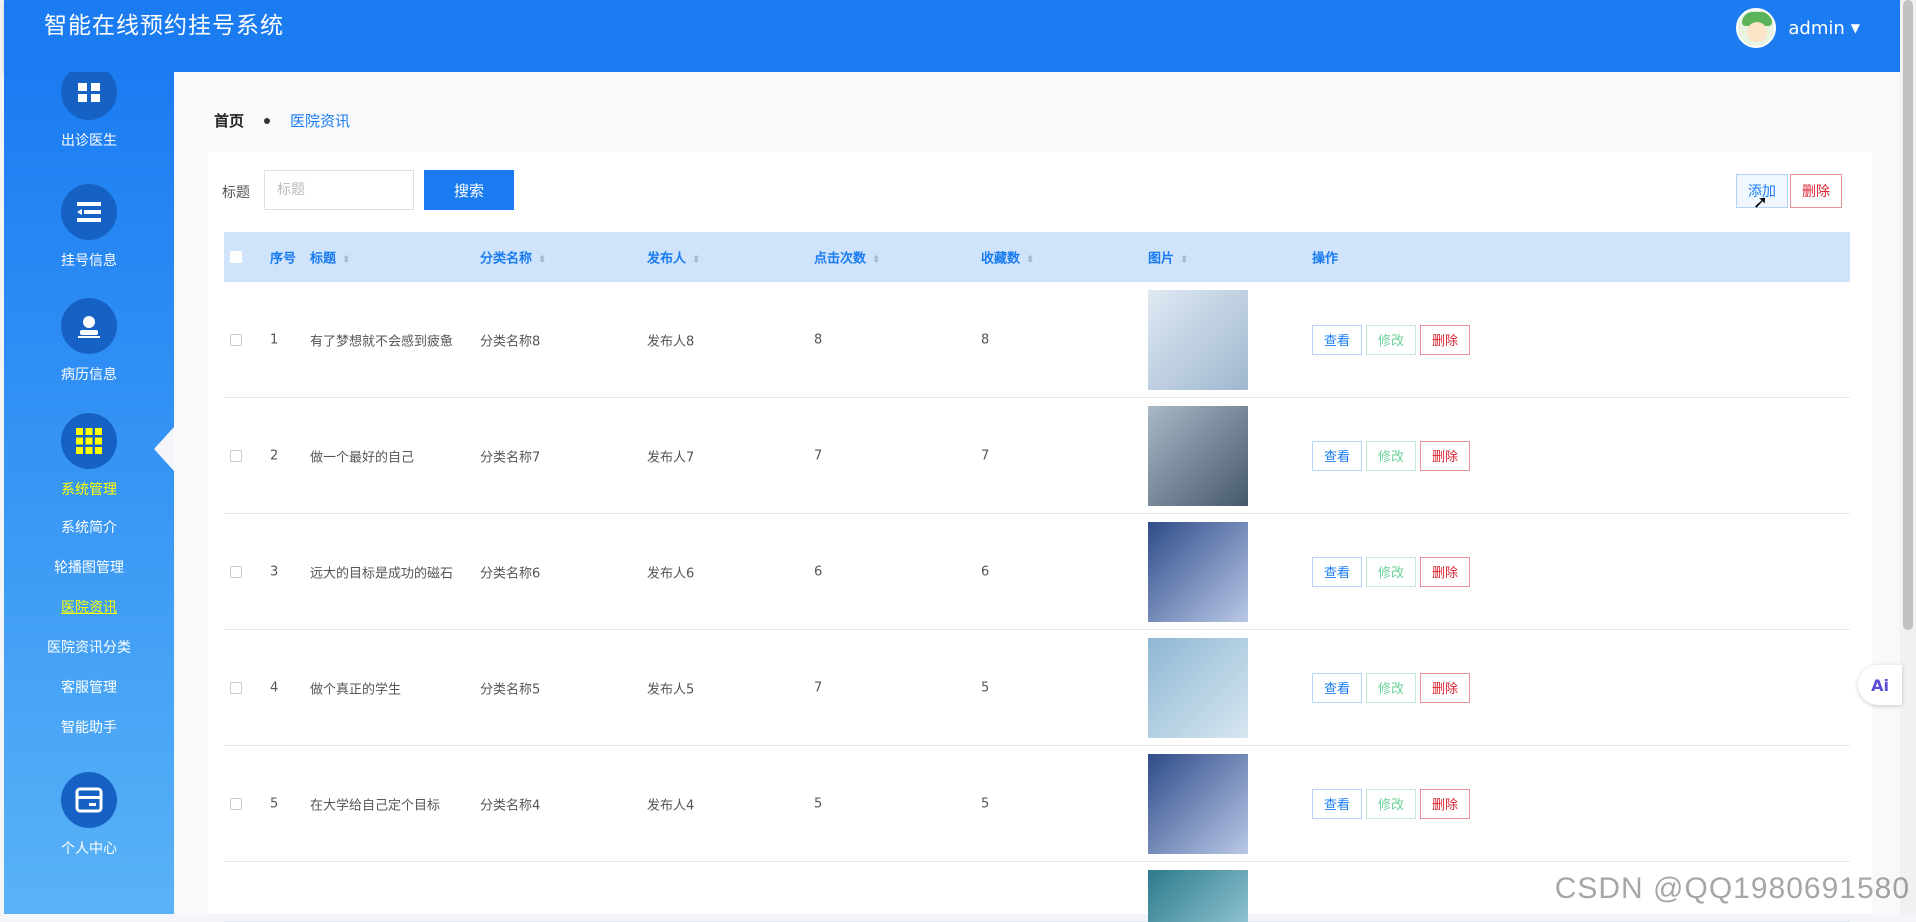 The image size is (1916, 922). Describe the element at coordinates (283, 257) in the screenshot. I see `header-no: 序号` at that location.